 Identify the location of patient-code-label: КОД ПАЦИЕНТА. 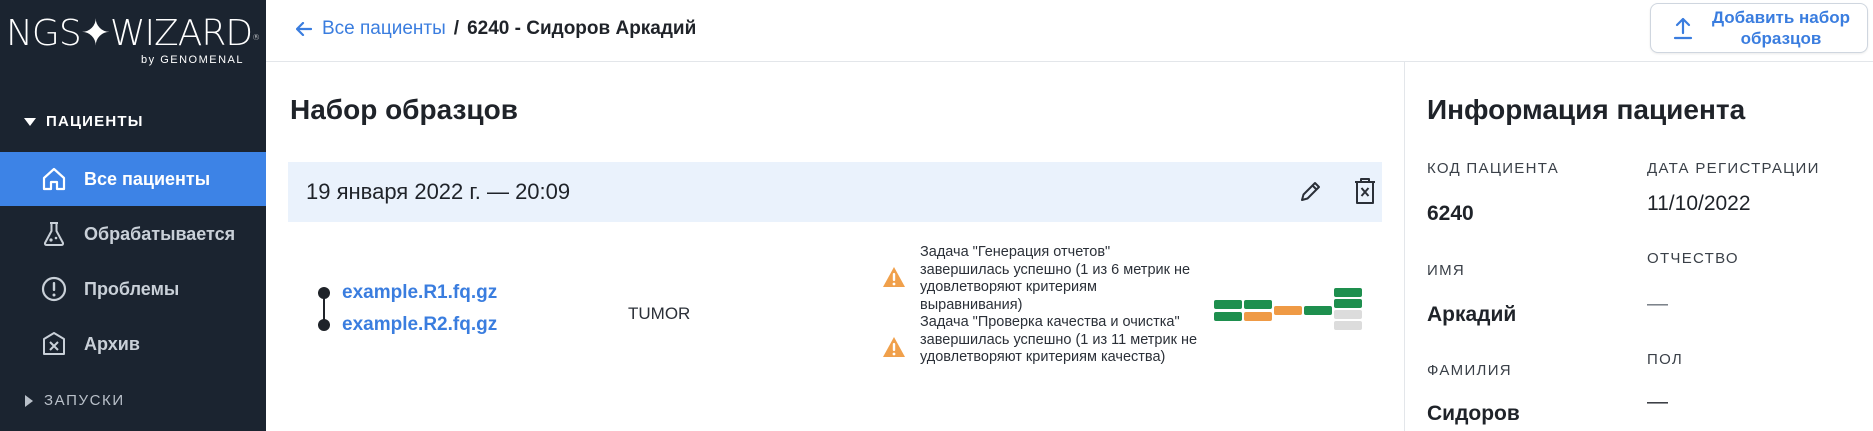
(1493, 168).